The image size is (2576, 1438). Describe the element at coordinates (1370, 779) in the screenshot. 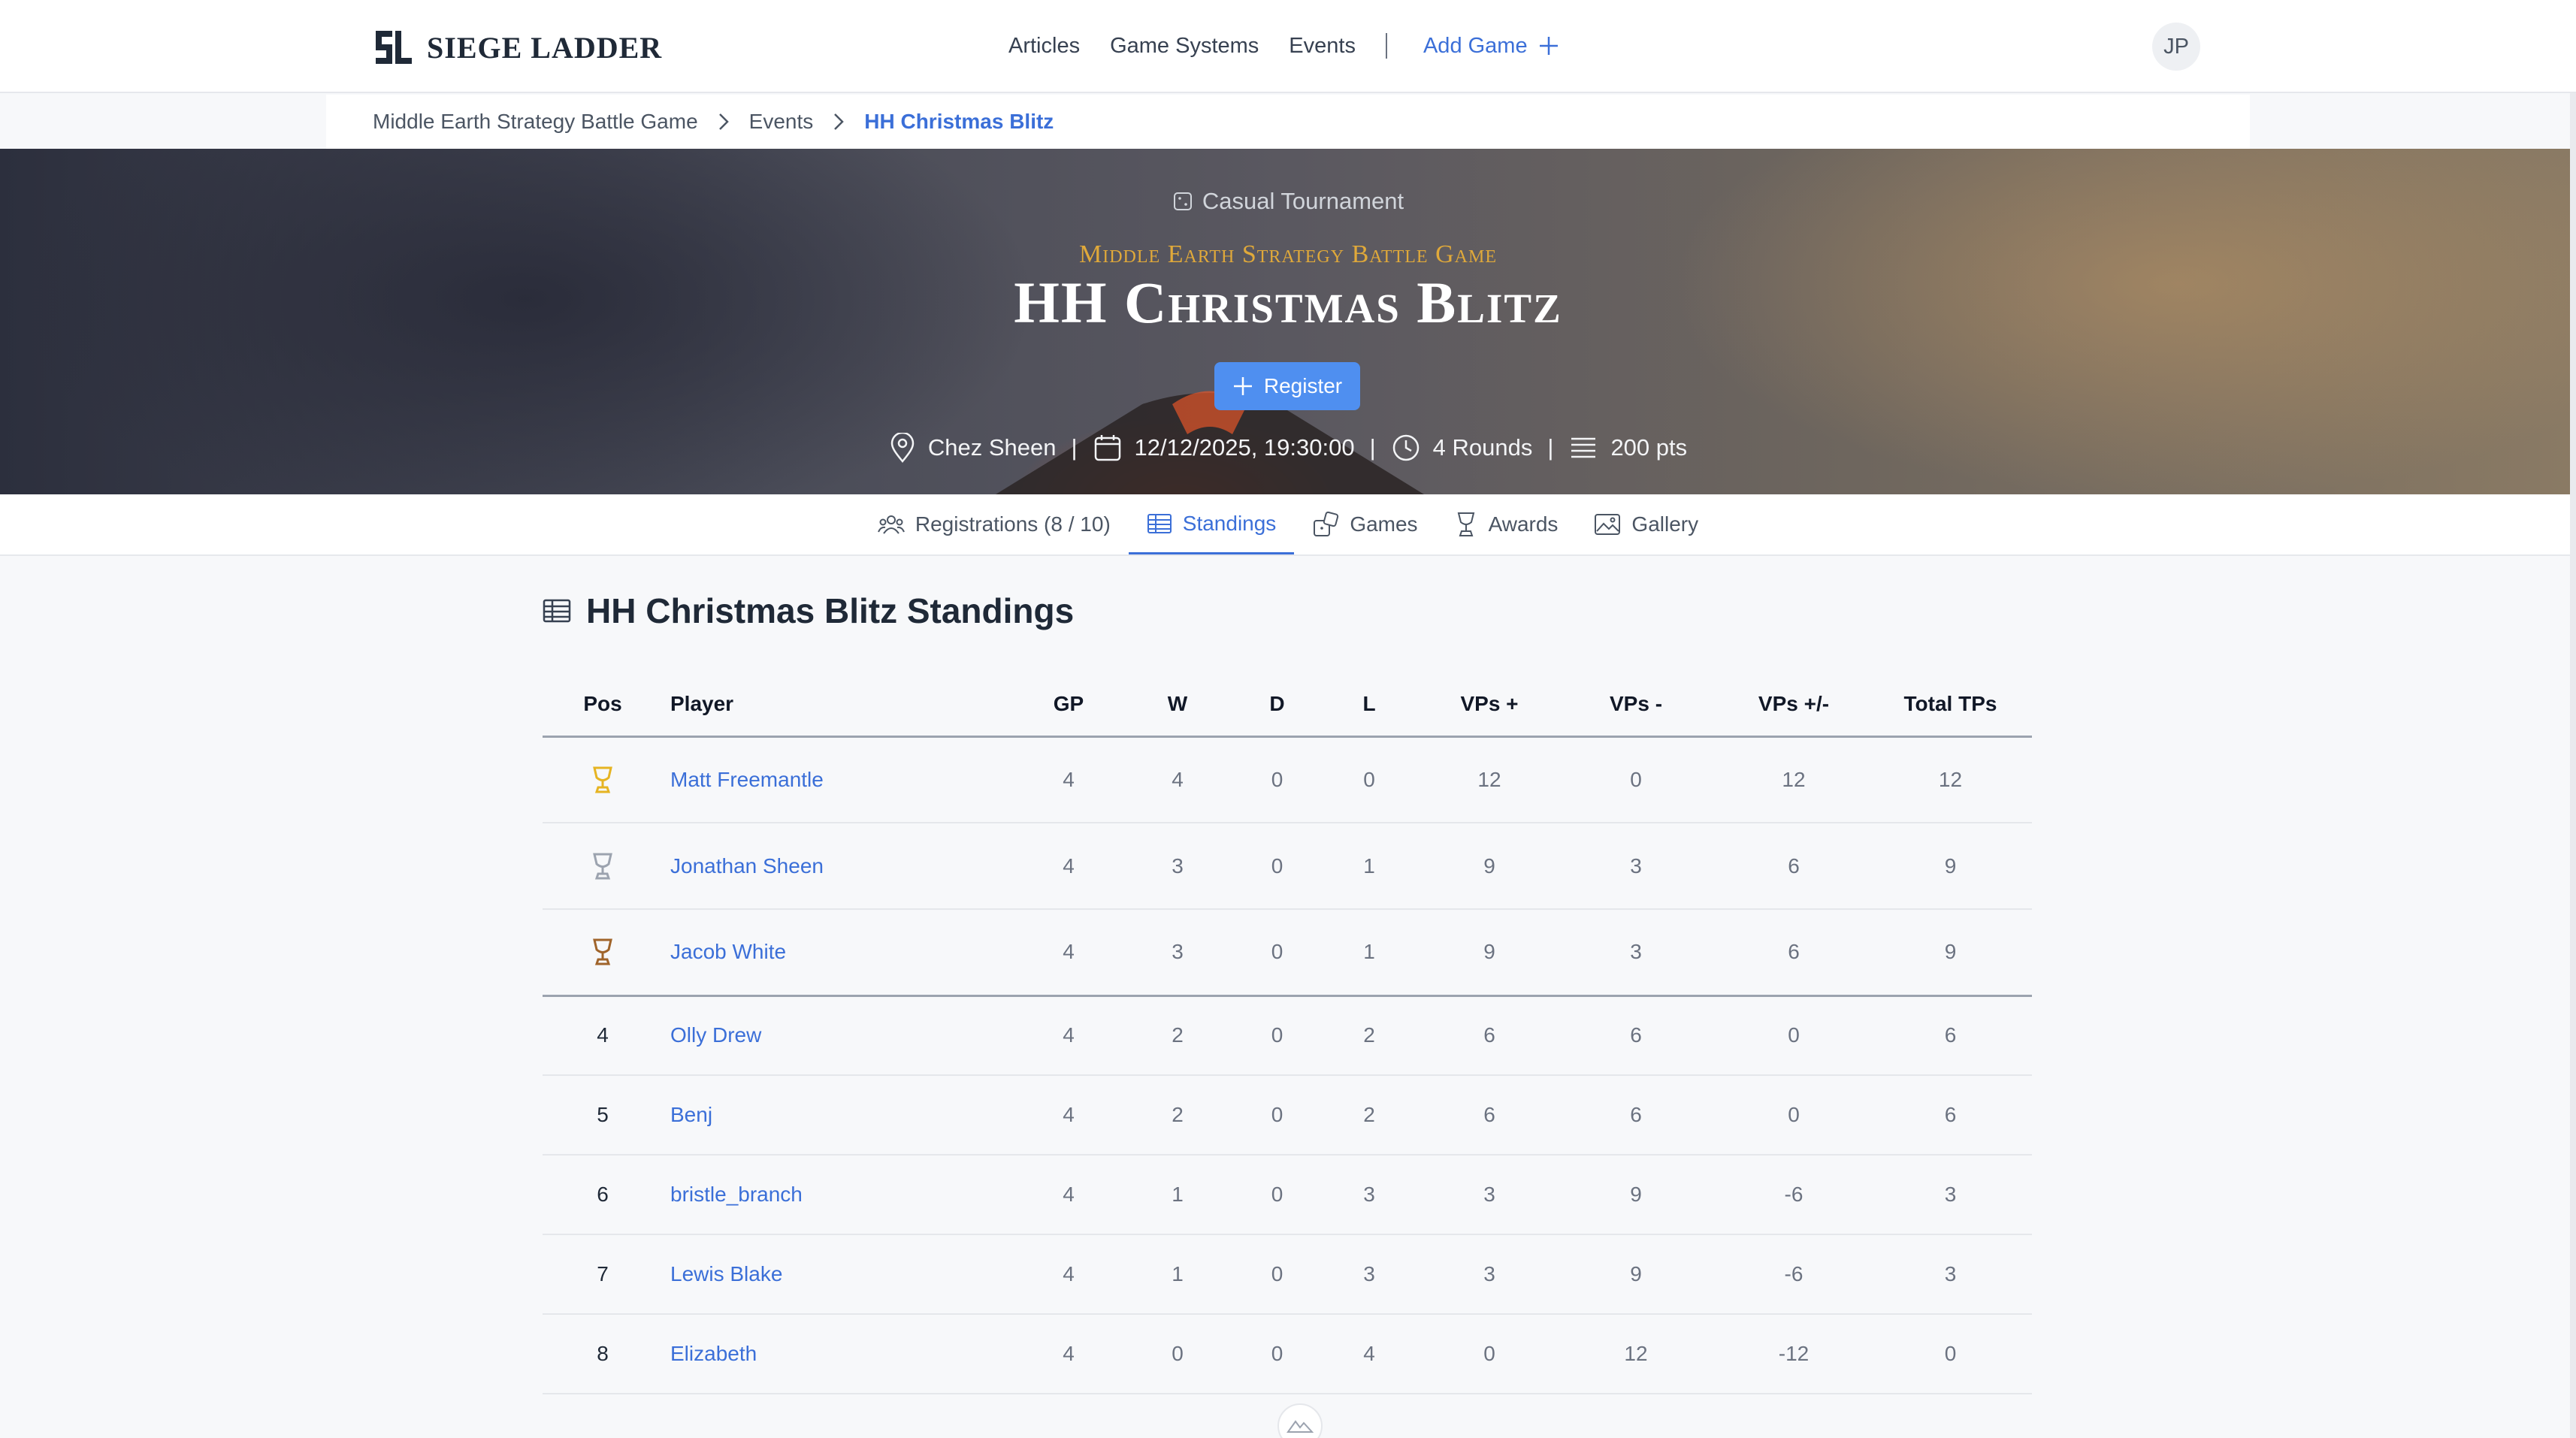

I see `l-cell: 0` at that location.